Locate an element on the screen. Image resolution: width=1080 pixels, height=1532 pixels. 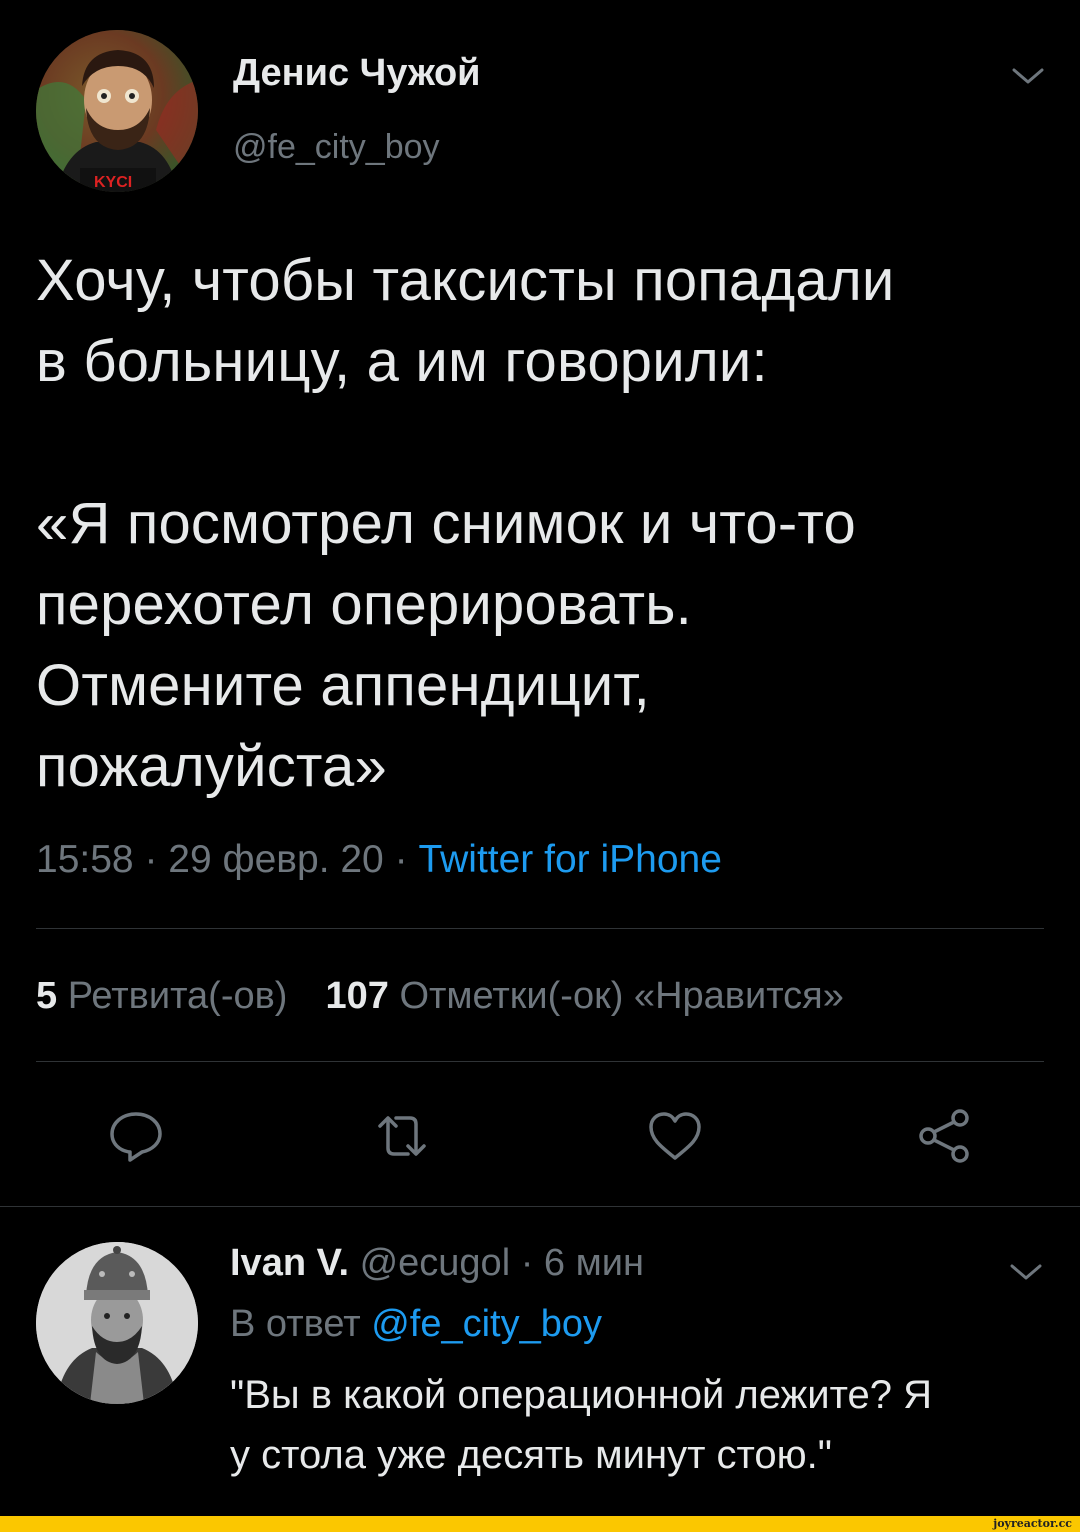
heart-icon is located at coordinates (675, 1136).